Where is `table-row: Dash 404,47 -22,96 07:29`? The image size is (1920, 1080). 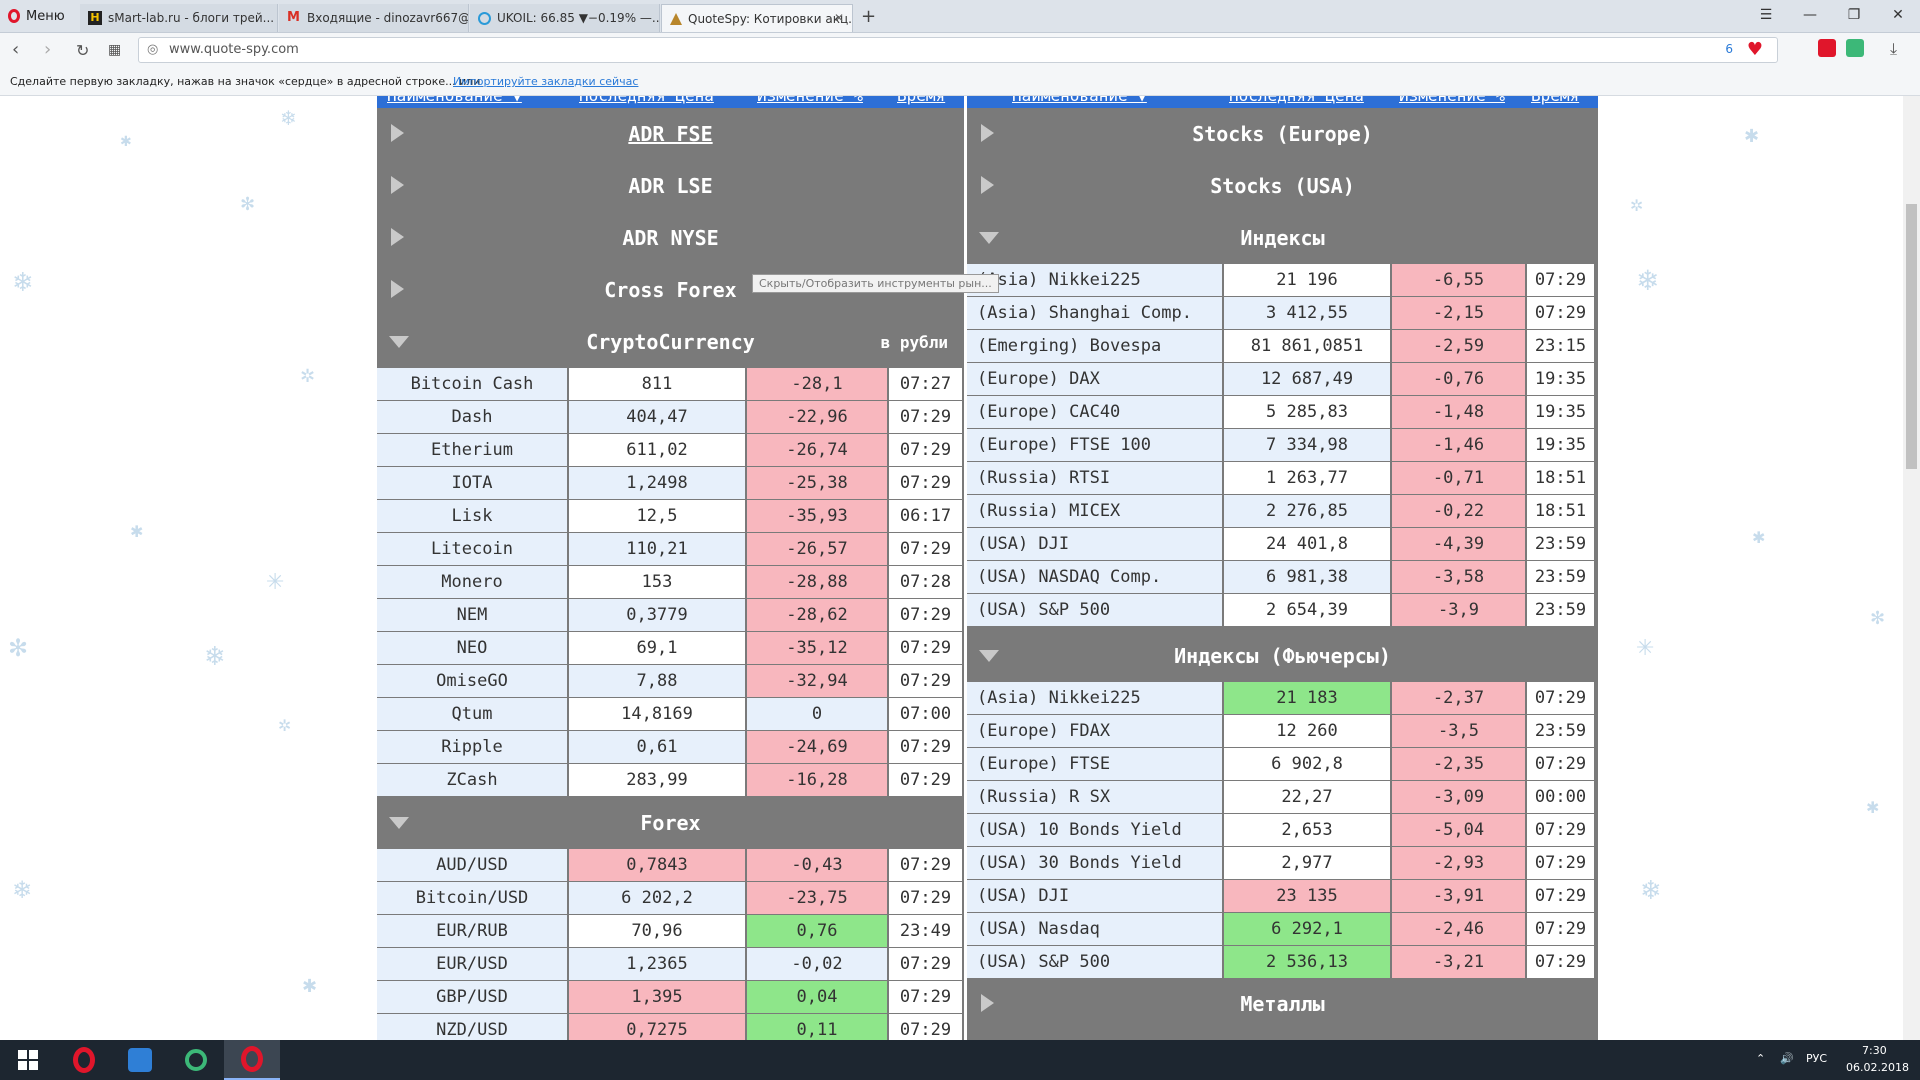 table-row: Dash 404,47 -22,96 07:29 is located at coordinates (670, 417).